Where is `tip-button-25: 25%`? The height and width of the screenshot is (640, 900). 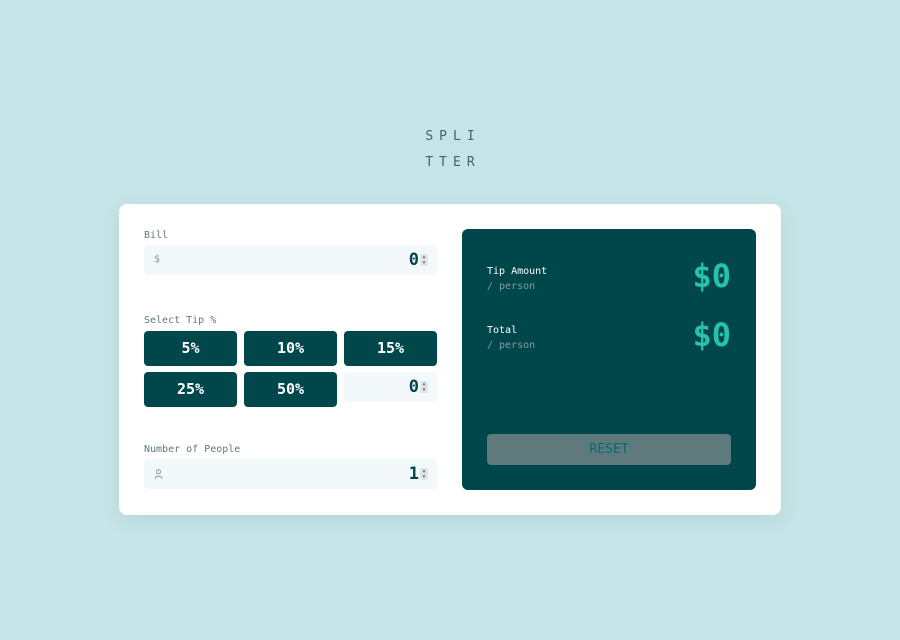
tip-button-25: 25% is located at coordinates (190, 389).